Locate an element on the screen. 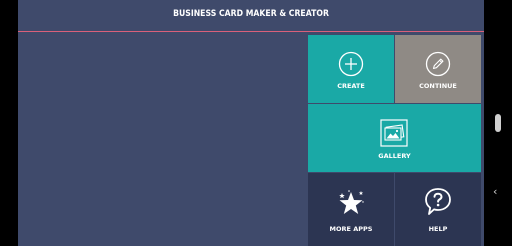  continue-button: CONTINUE is located at coordinates (438, 69).